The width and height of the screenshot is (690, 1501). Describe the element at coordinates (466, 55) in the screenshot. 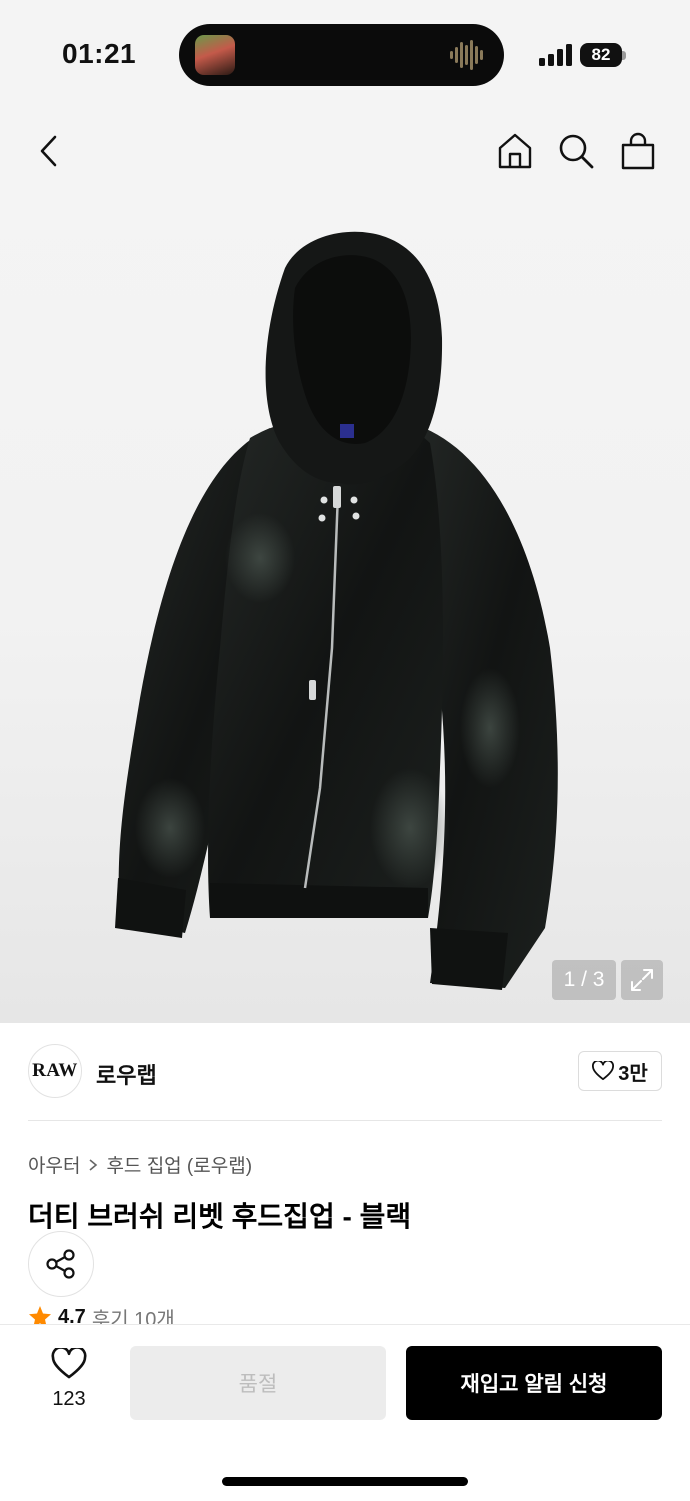

I see `audio-wave-icon` at that location.